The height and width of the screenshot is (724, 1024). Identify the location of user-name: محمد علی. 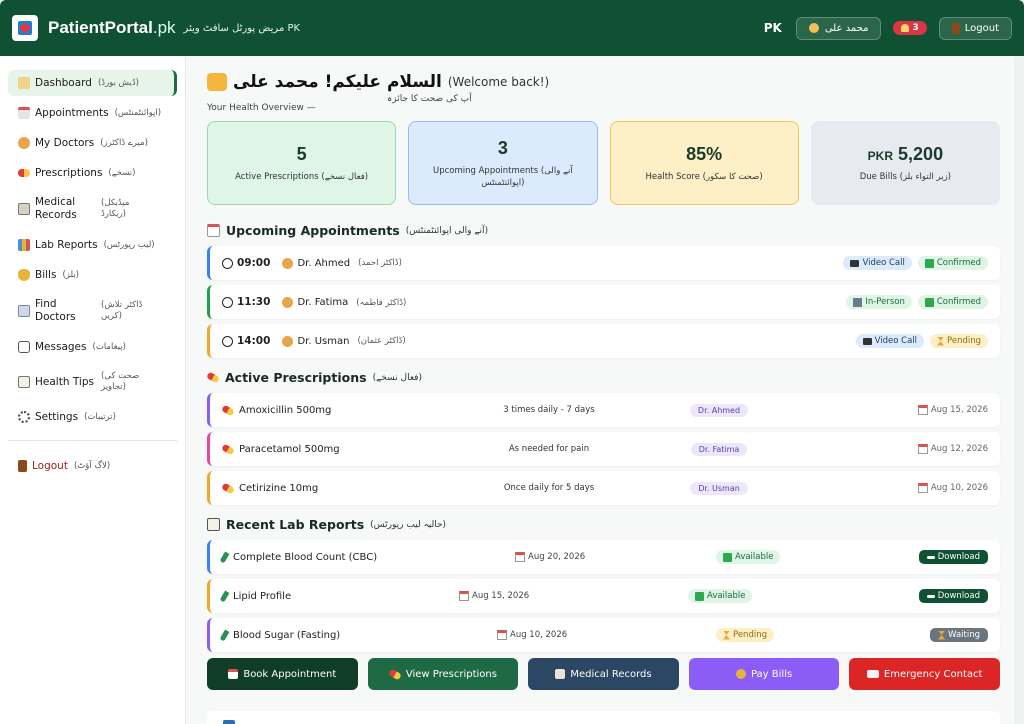
(846, 28).